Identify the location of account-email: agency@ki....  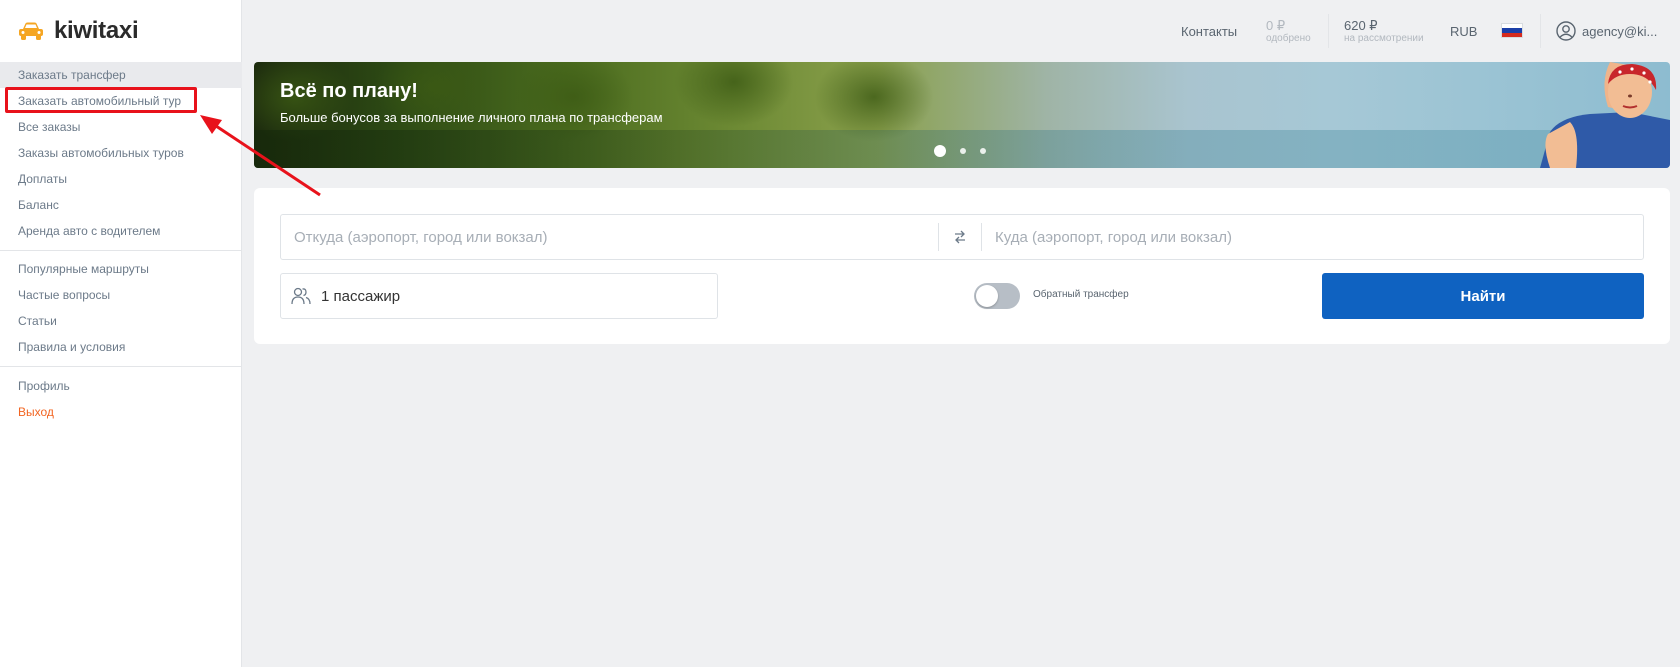
(1620, 31).